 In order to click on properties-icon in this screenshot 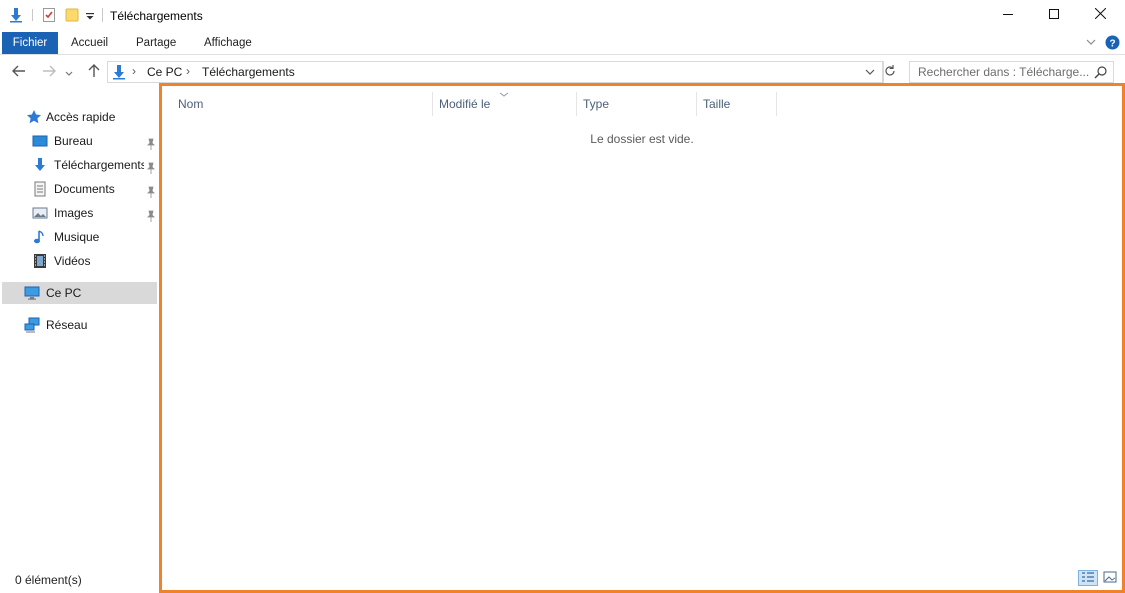, I will do `click(49, 15)`.